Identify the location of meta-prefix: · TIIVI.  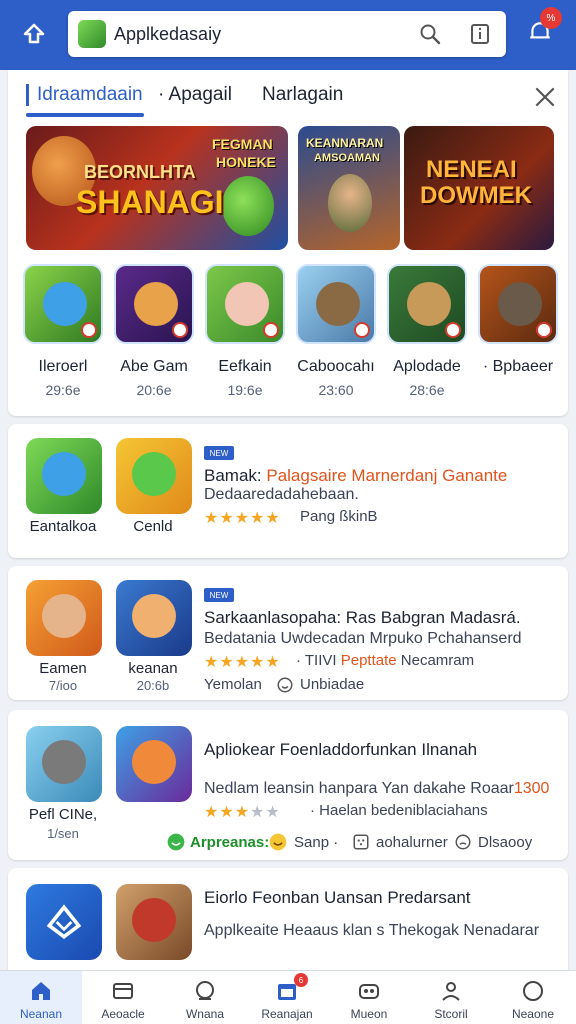
(318, 660).